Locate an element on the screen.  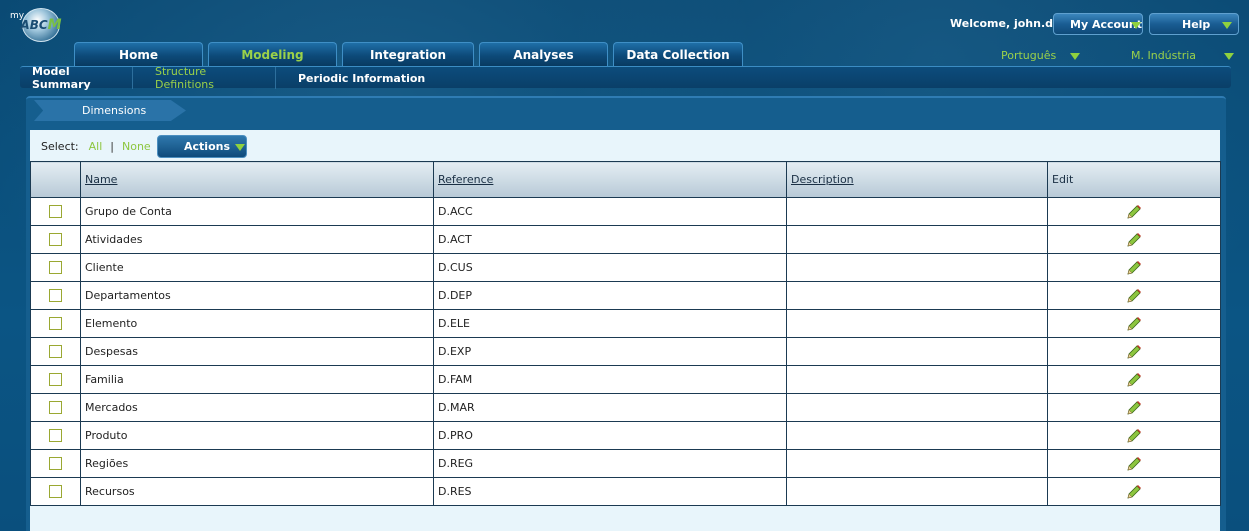
sort-name-link: Name is located at coordinates (101, 179).